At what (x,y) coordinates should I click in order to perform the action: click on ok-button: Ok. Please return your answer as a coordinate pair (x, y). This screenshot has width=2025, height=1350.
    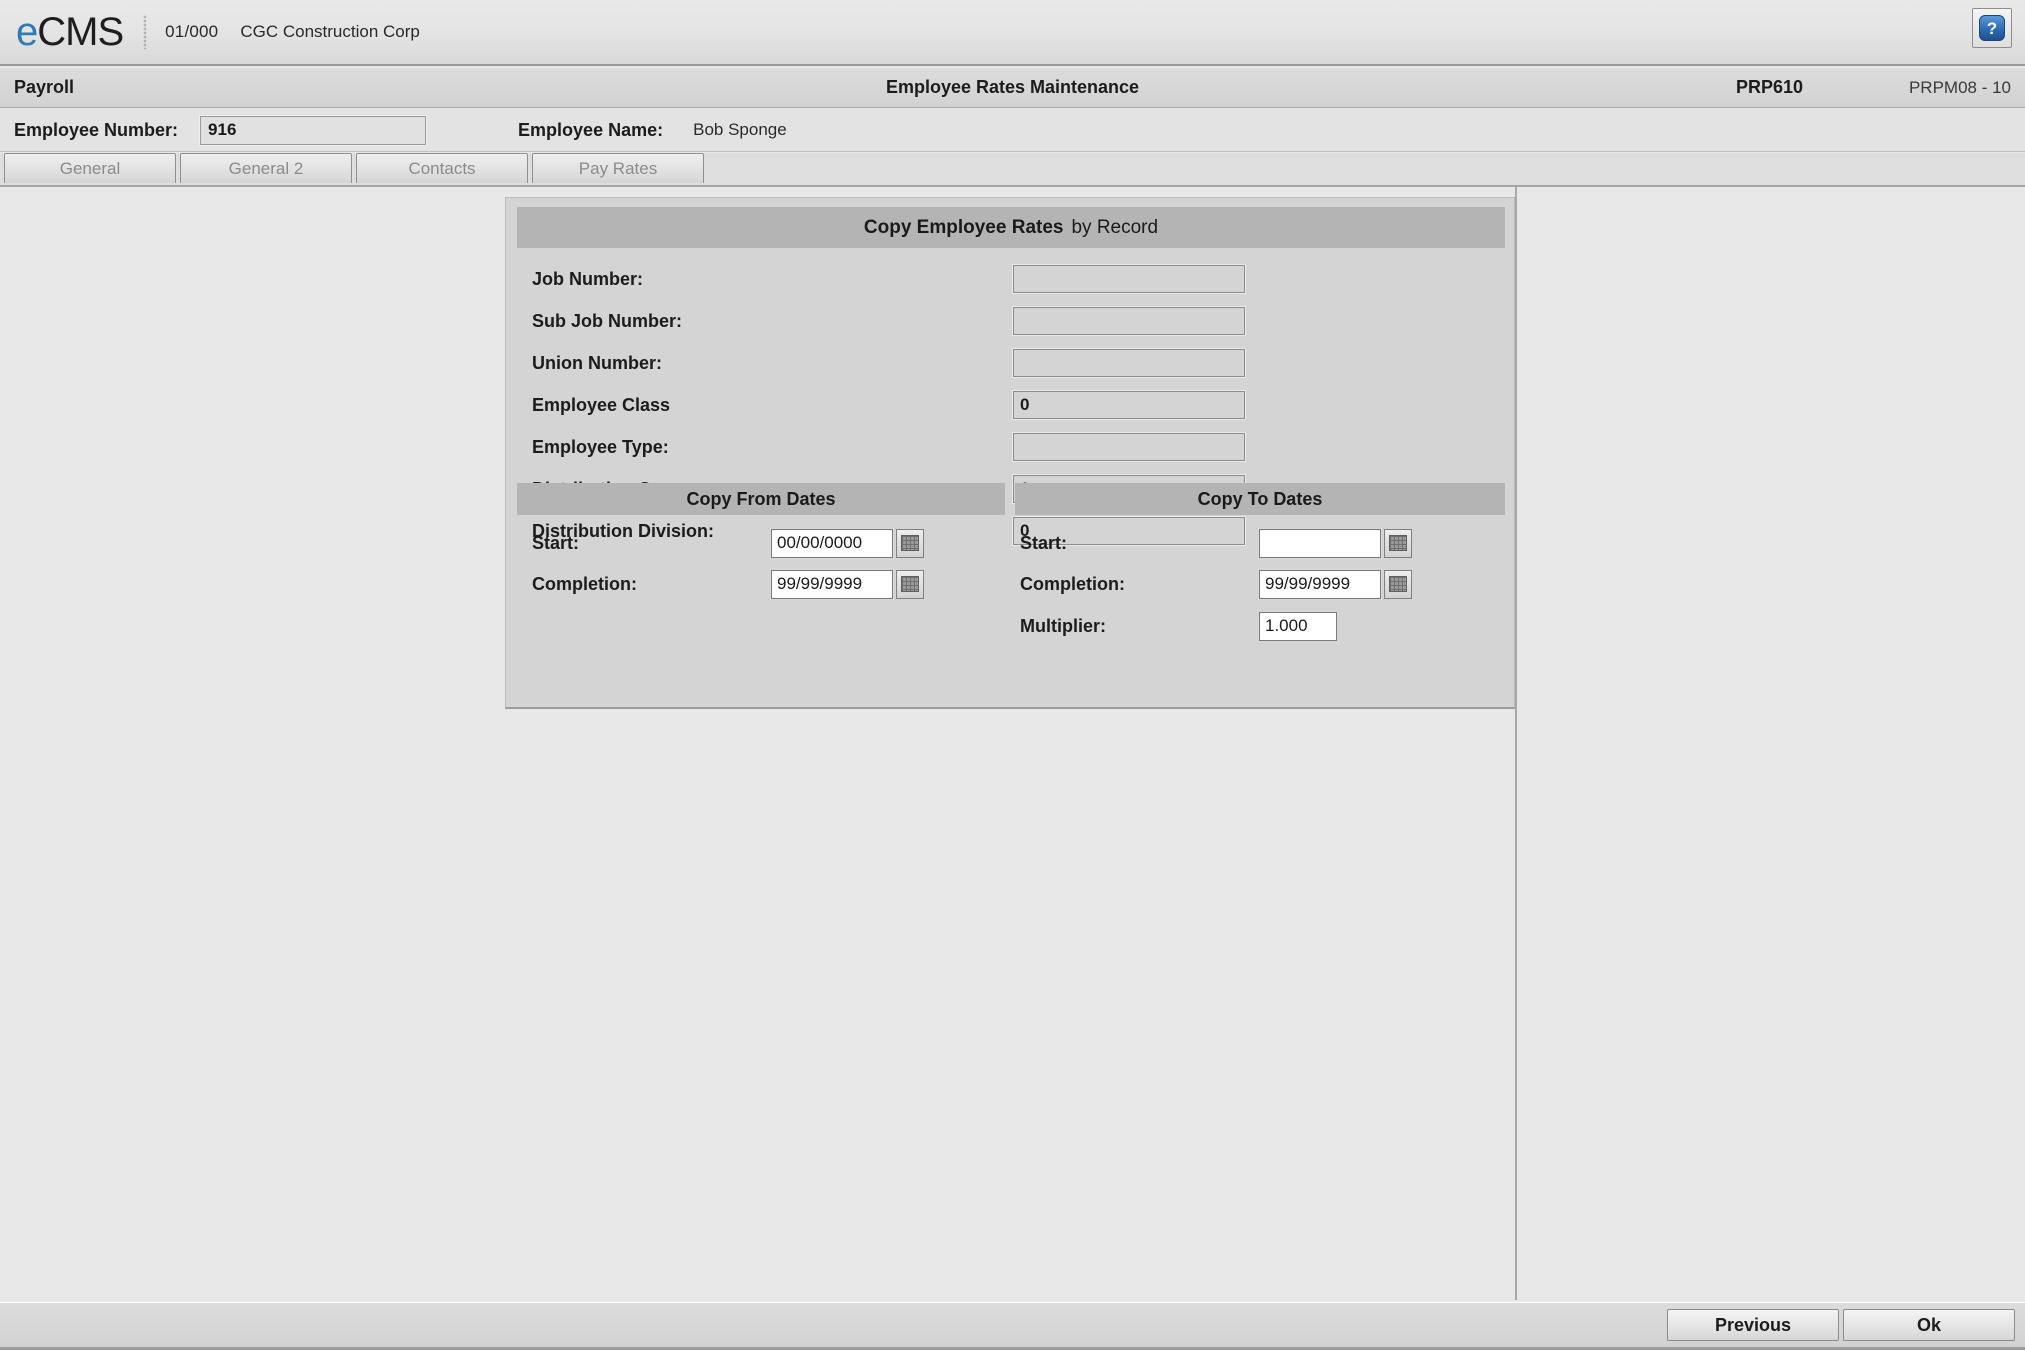
    Looking at the image, I should click on (1929, 1325).